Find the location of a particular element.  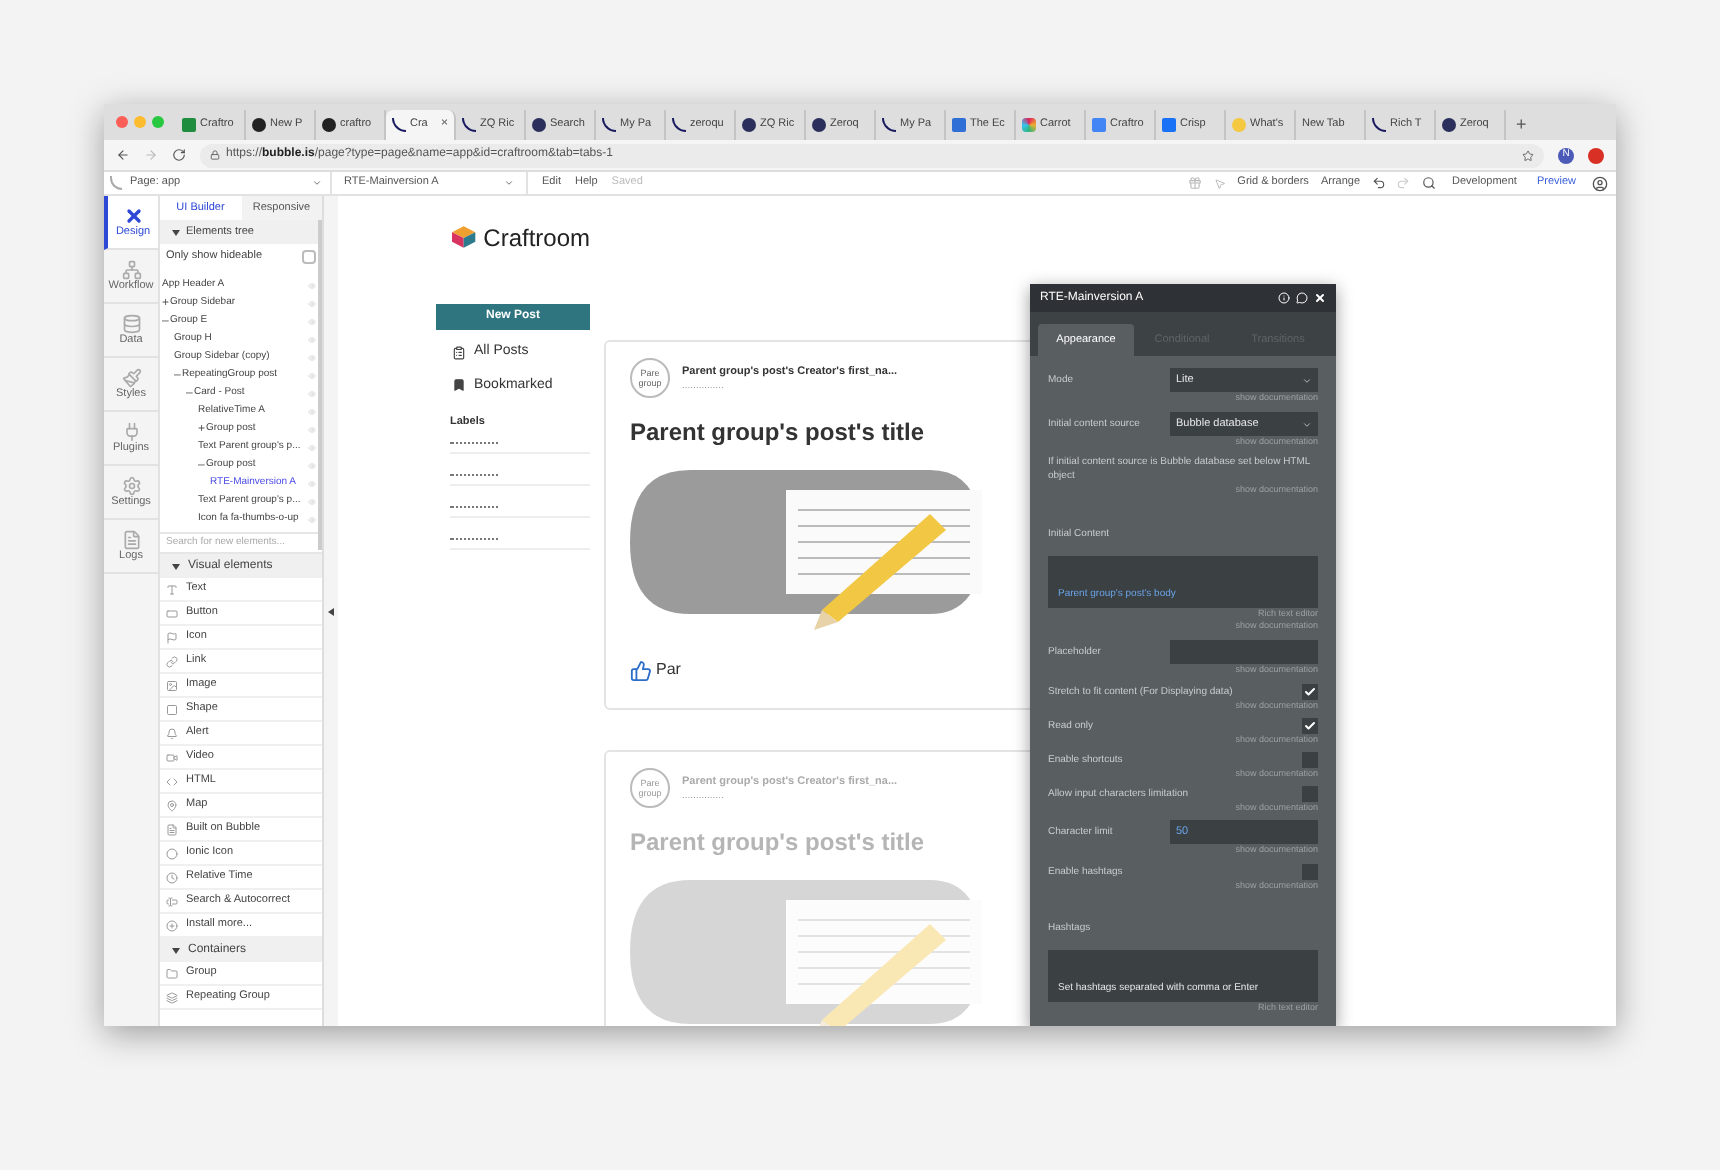

info-icon is located at coordinates (1284, 298).